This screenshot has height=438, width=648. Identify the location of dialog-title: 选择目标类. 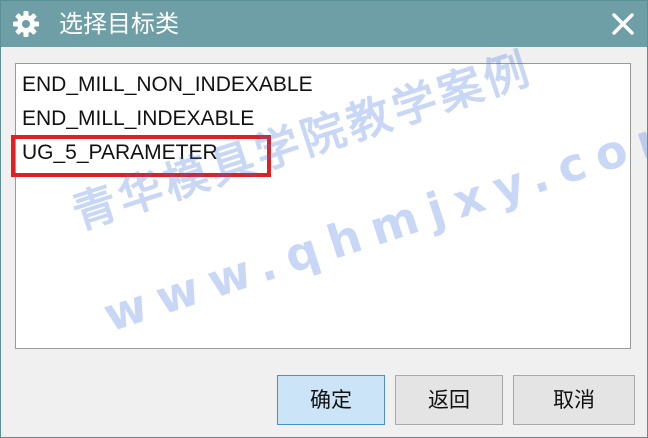
(119, 24).